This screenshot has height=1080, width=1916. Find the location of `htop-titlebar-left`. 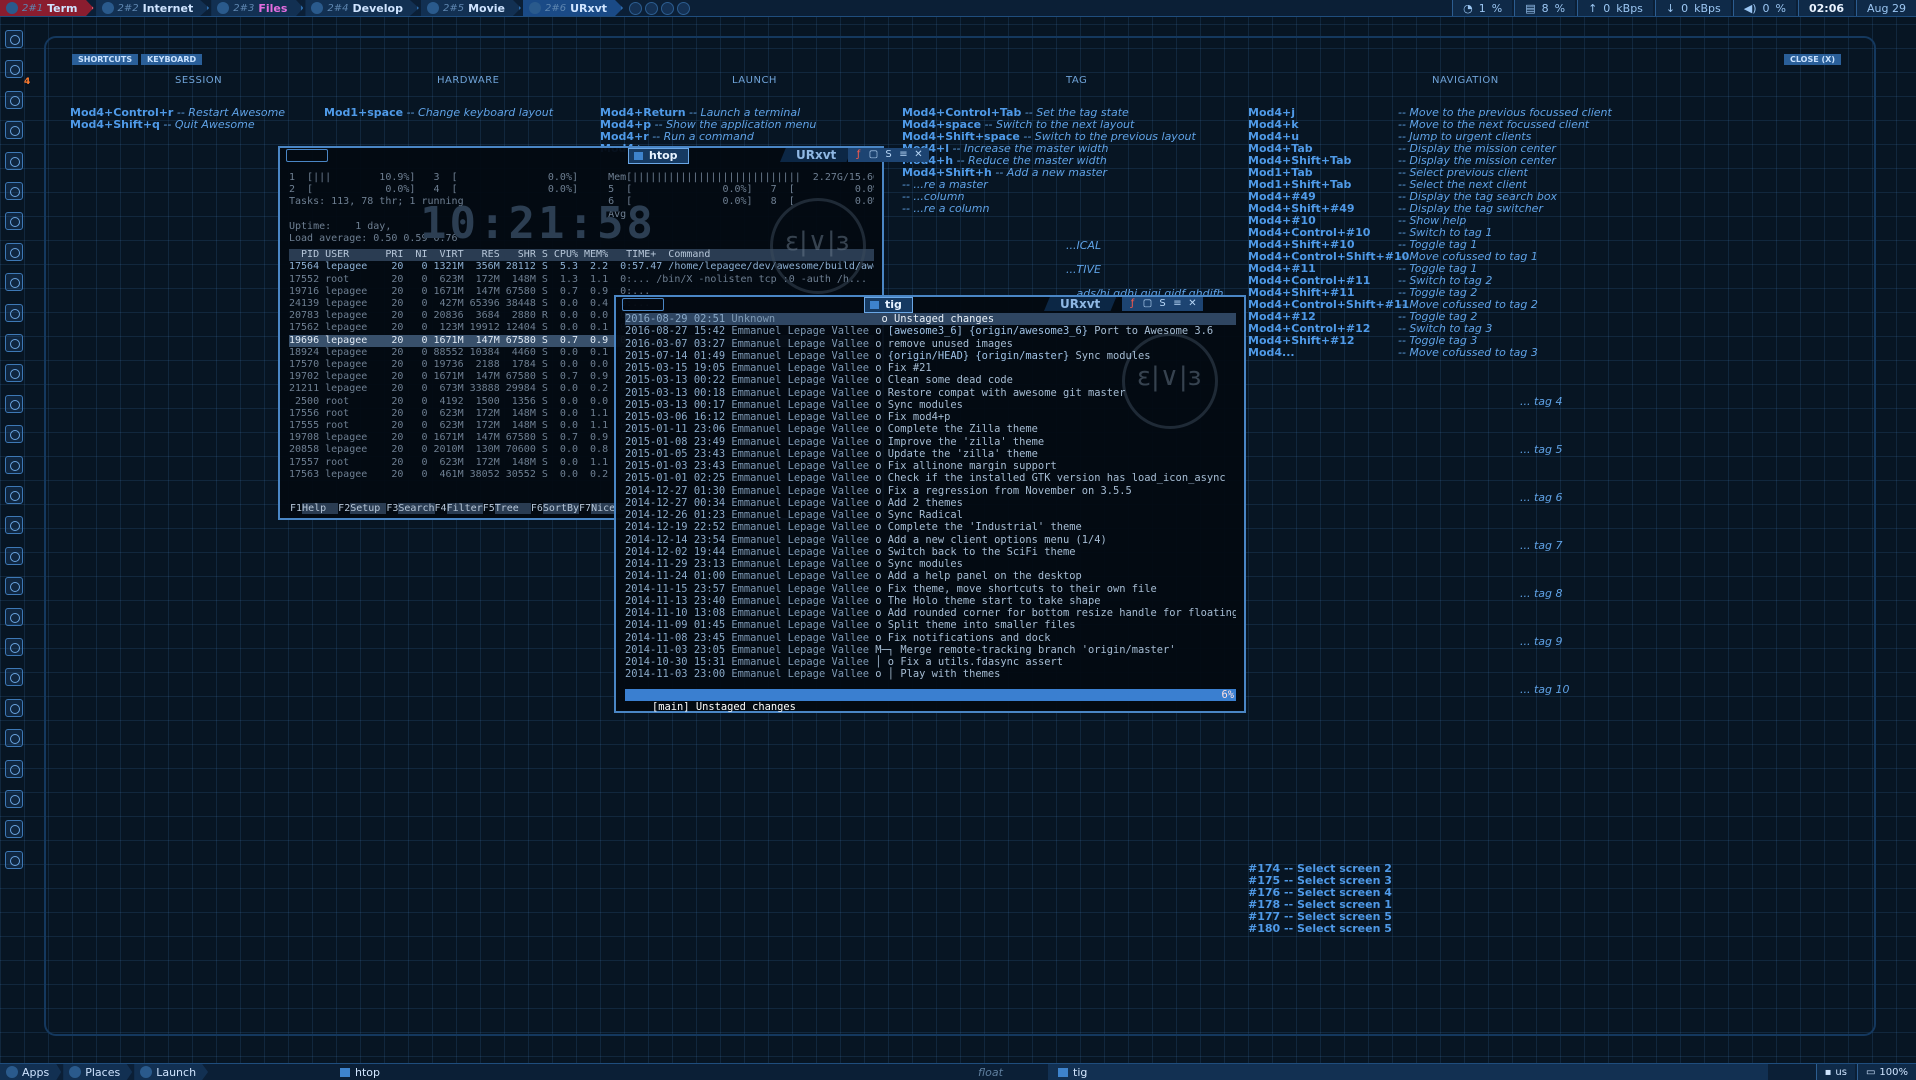

htop-titlebar-left is located at coordinates (307, 155).